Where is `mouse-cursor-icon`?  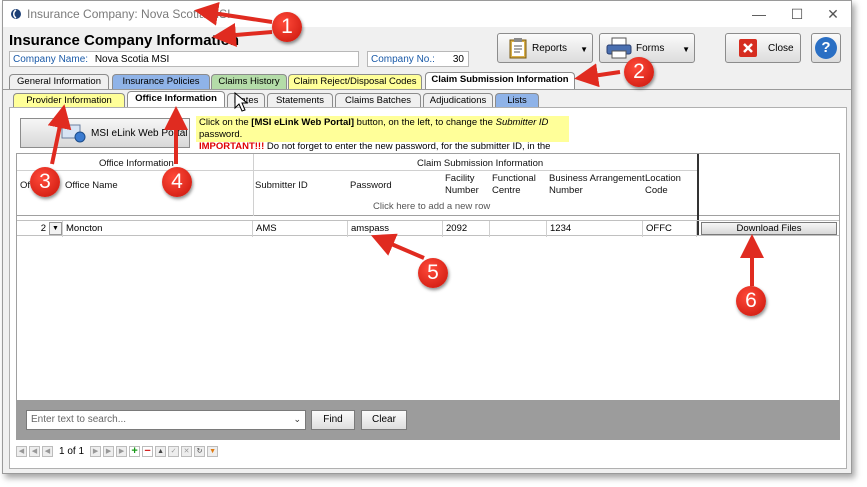 mouse-cursor-icon is located at coordinates (241, 102).